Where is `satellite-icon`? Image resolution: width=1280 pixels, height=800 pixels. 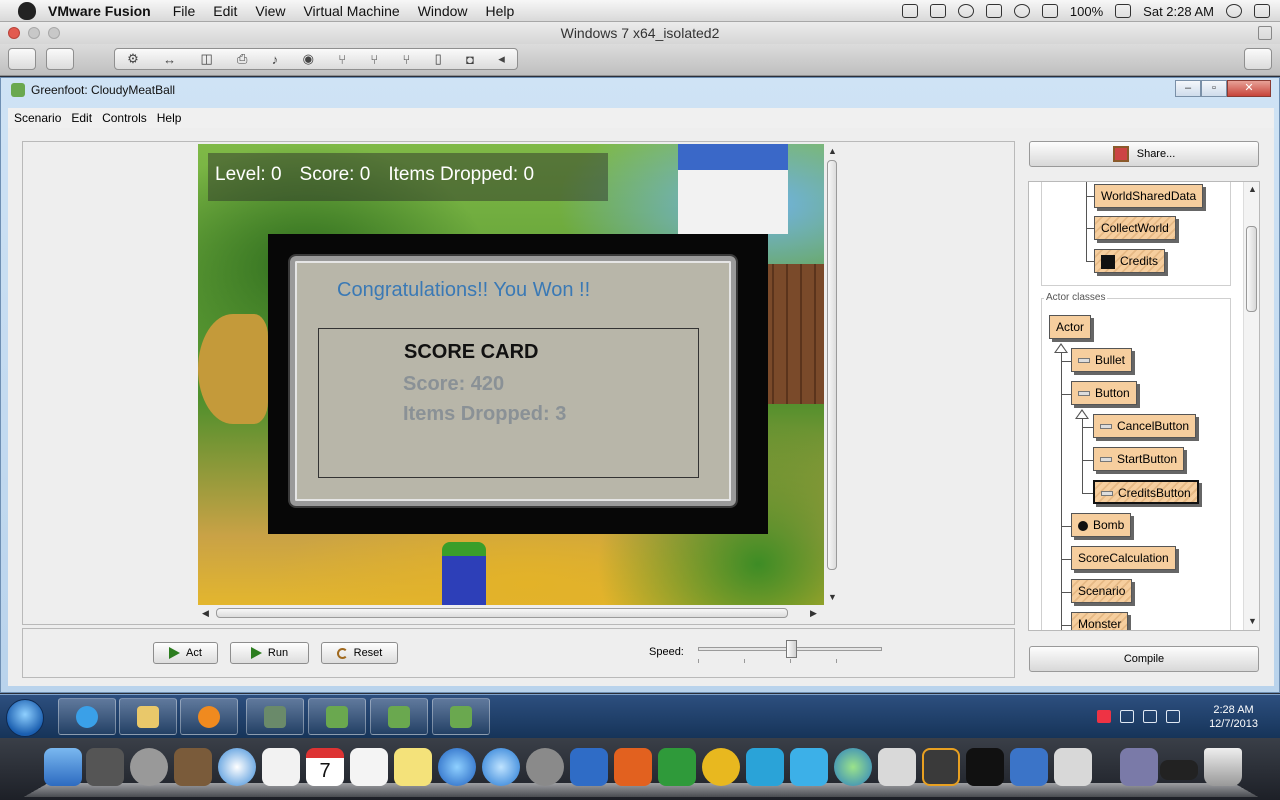
satellite-icon is located at coordinates (897, 767).